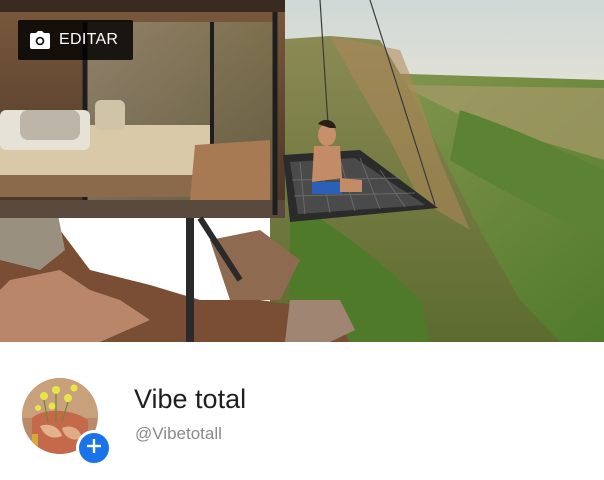 This screenshot has width=604, height=480. What do you see at coordinates (67, 422) in the screenshot?
I see `profile-avatar-container` at bounding box center [67, 422].